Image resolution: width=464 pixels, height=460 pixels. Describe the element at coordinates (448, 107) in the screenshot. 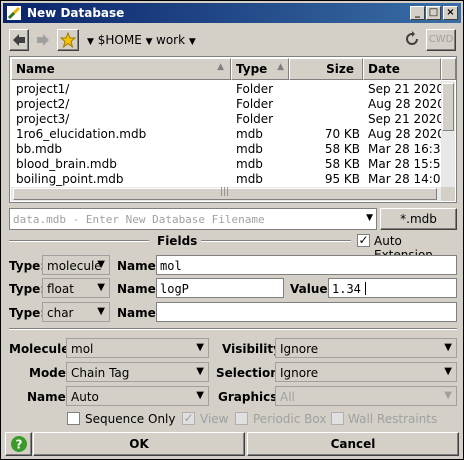

I see `vertical-scroll-thumb` at that location.